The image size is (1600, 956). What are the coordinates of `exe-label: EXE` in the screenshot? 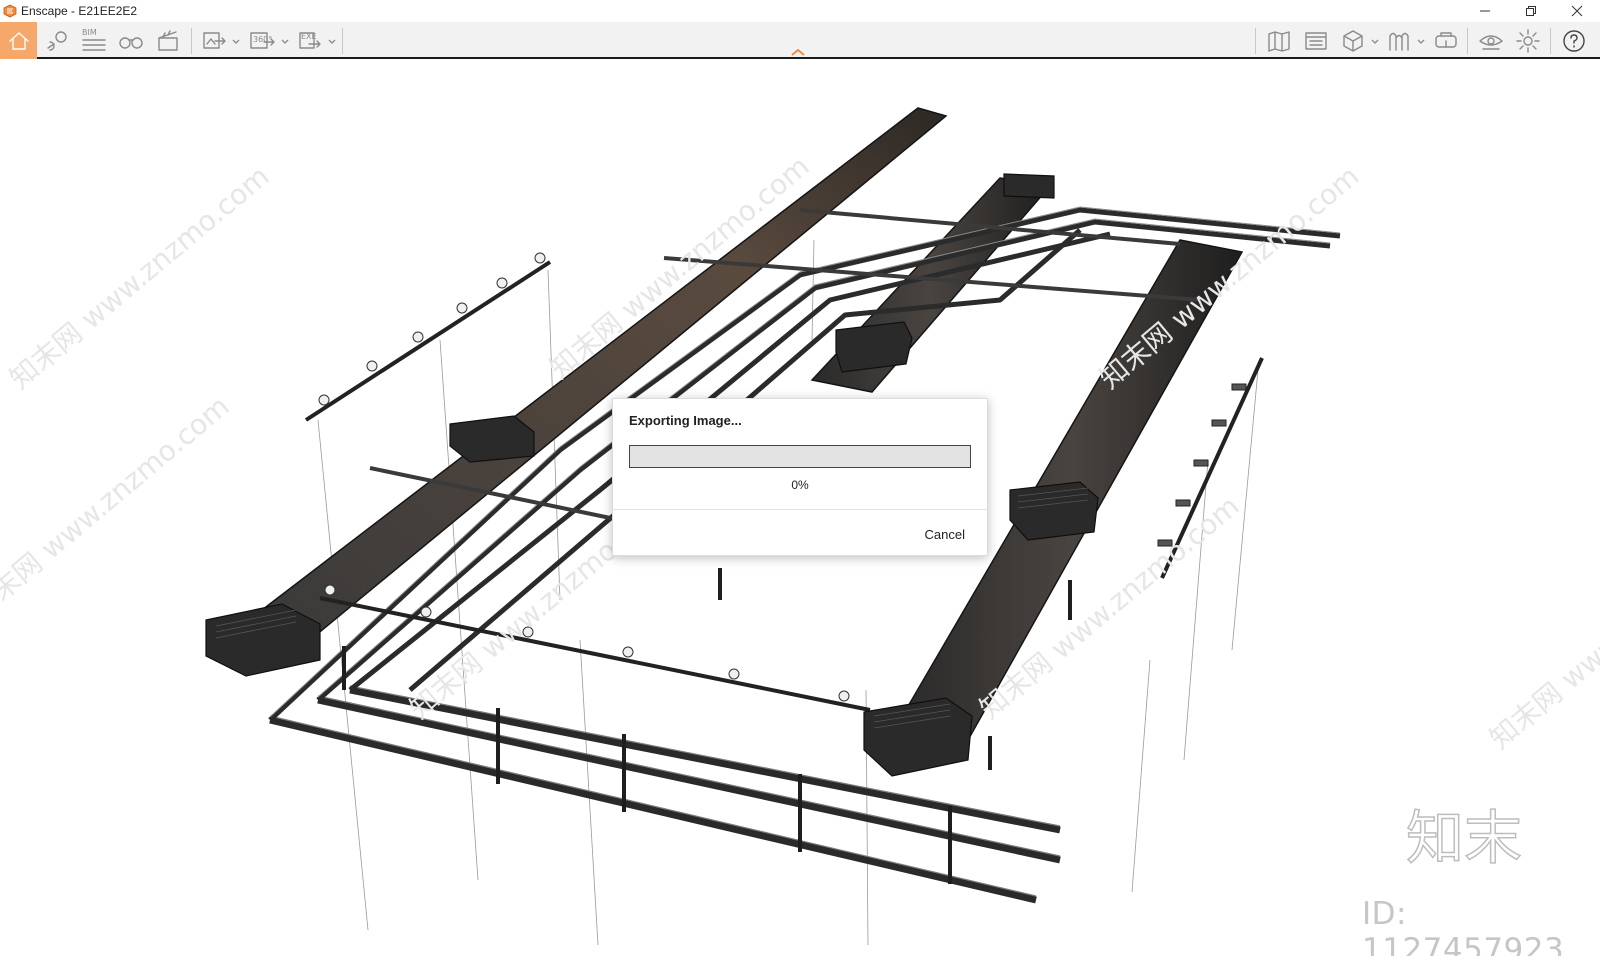 It's located at (309, 36).